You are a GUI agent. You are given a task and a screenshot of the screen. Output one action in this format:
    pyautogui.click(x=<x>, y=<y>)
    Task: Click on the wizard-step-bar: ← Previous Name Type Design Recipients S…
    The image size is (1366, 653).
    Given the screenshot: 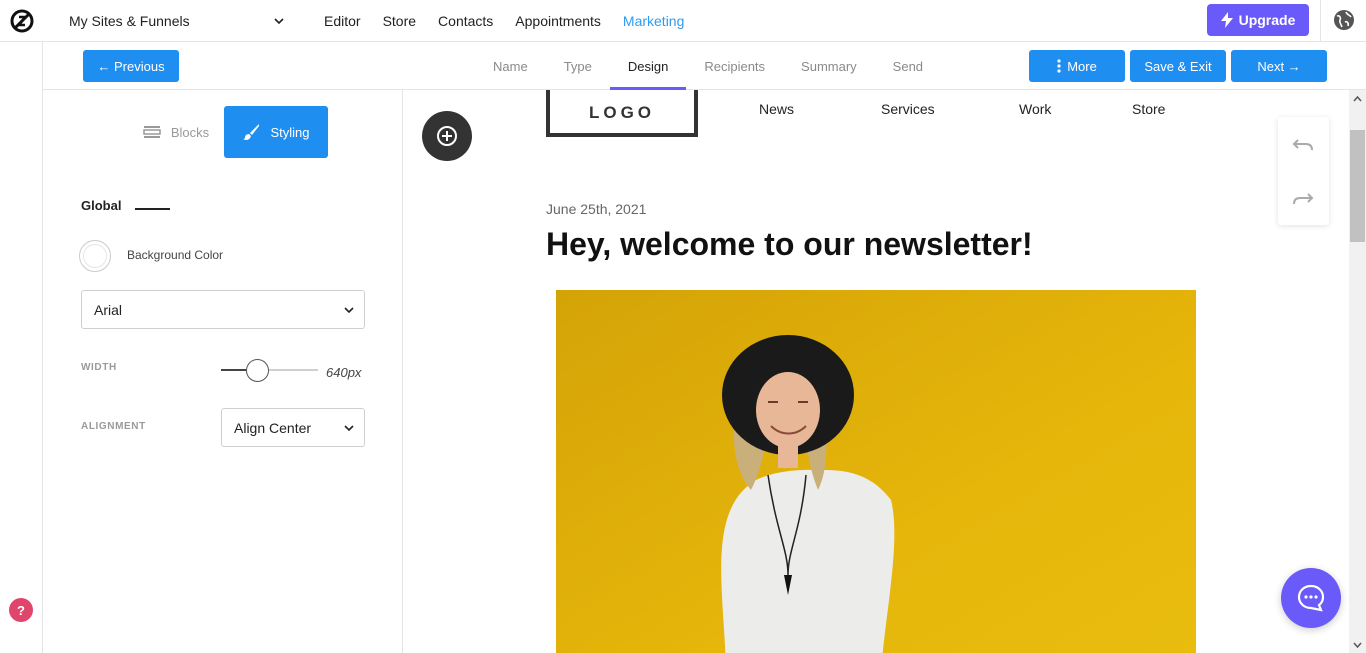 What is the action you would take?
    pyautogui.click(x=704, y=66)
    